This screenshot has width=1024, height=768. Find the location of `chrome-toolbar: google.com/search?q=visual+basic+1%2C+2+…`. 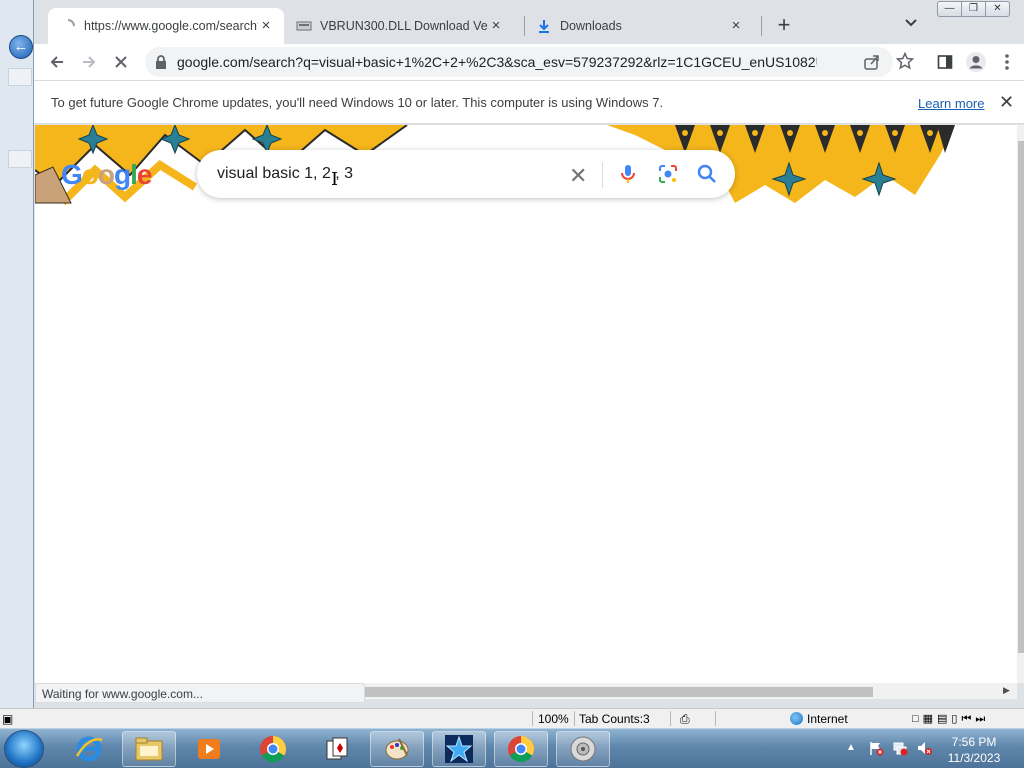

chrome-toolbar: google.com/search?q=visual+basic+1%2C+2+… is located at coordinates (529, 62).